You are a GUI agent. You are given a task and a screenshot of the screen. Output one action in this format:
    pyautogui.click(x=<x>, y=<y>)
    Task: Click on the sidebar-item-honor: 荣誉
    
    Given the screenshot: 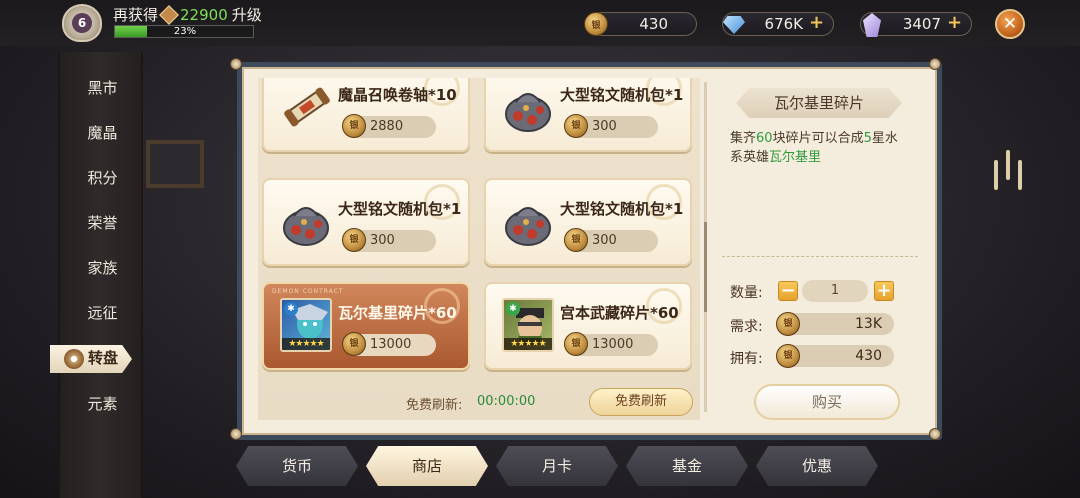 What is the action you would take?
    pyautogui.click(x=102, y=223)
    